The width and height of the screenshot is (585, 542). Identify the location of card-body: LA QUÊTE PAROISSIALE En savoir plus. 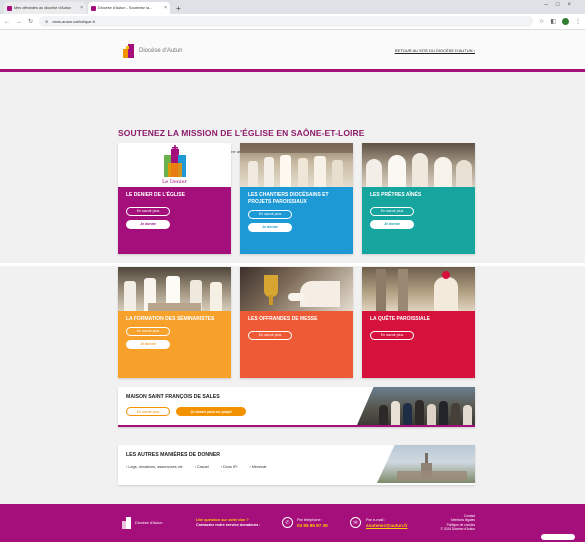
(418, 344).